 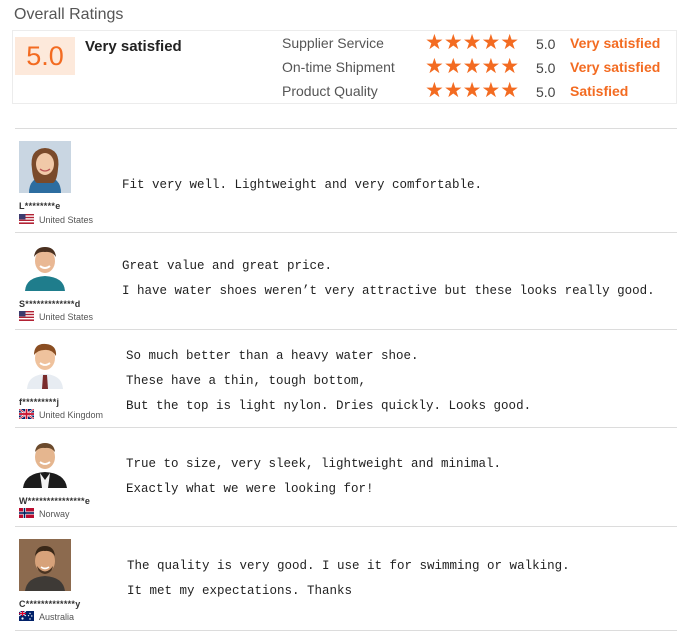 I want to click on uk-flag-icon, so click(x=26, y=414).